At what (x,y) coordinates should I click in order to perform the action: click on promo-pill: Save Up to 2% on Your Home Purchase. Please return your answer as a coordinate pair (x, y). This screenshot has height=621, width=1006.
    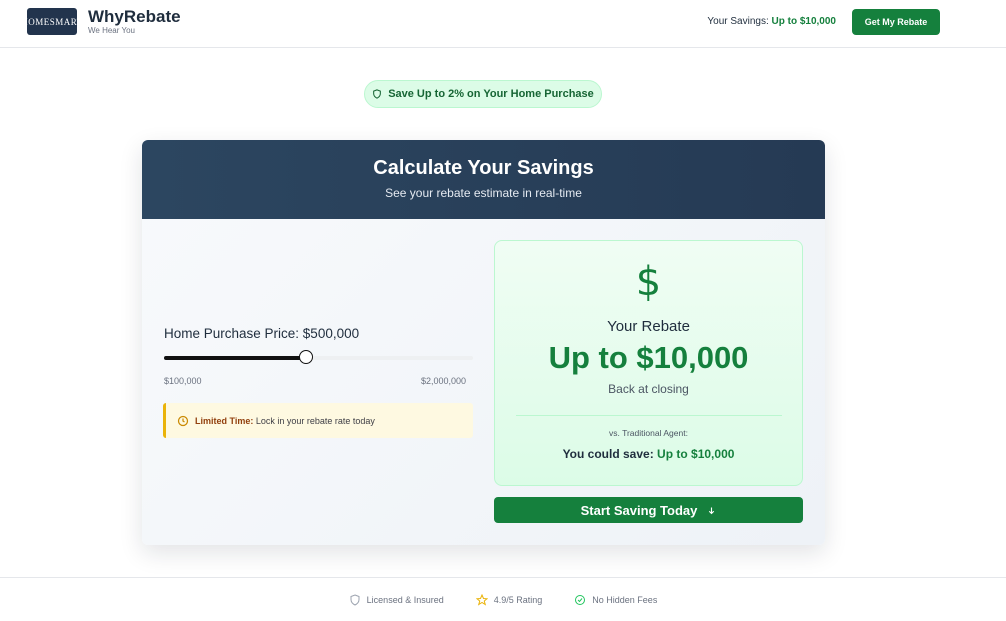
    Looking at the image, I should click on (483, 94).